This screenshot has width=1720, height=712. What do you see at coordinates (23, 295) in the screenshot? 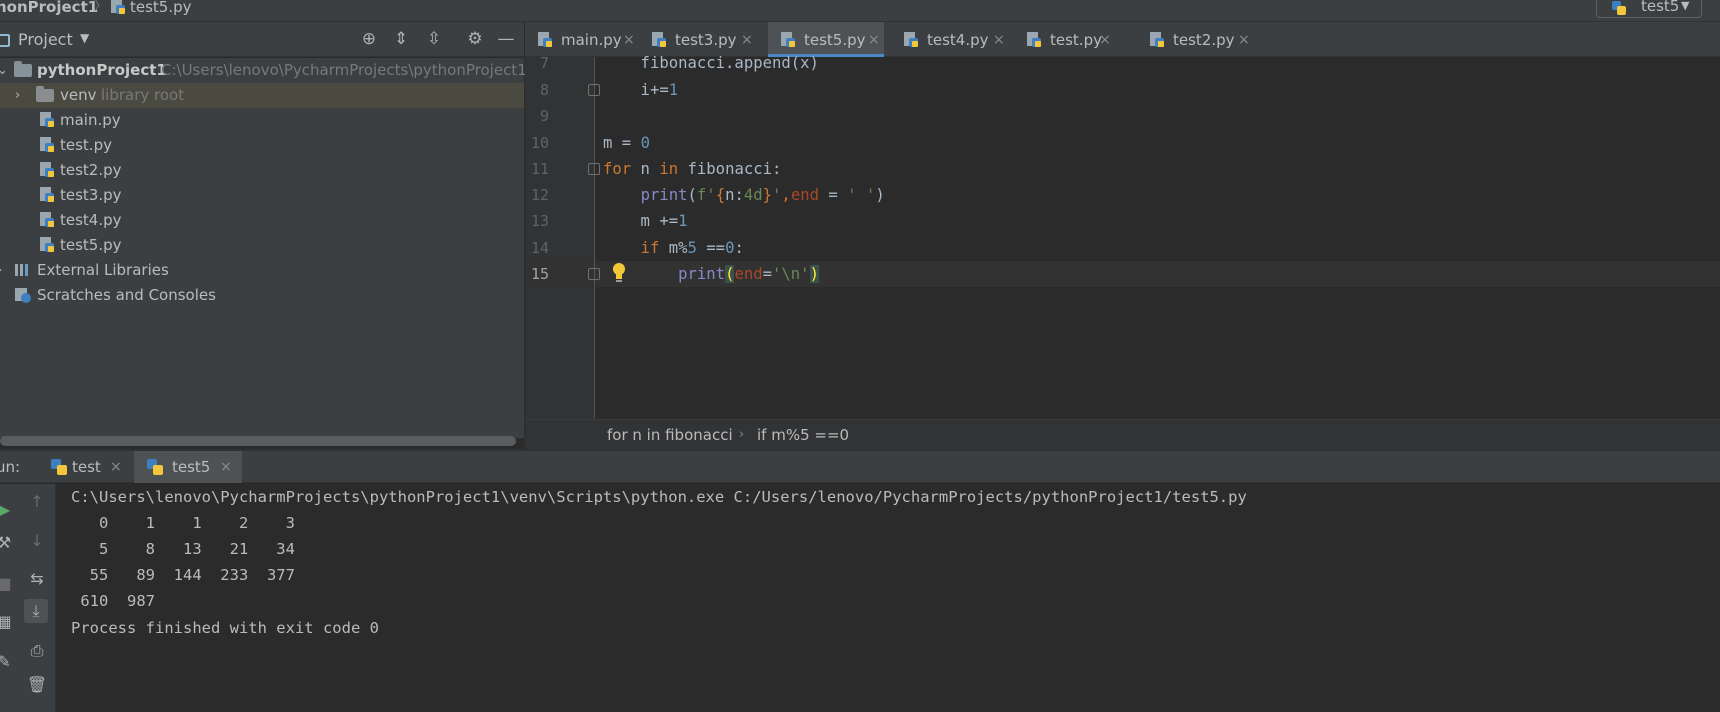
I see `scratches-icon` at bounding box center [23, 295].